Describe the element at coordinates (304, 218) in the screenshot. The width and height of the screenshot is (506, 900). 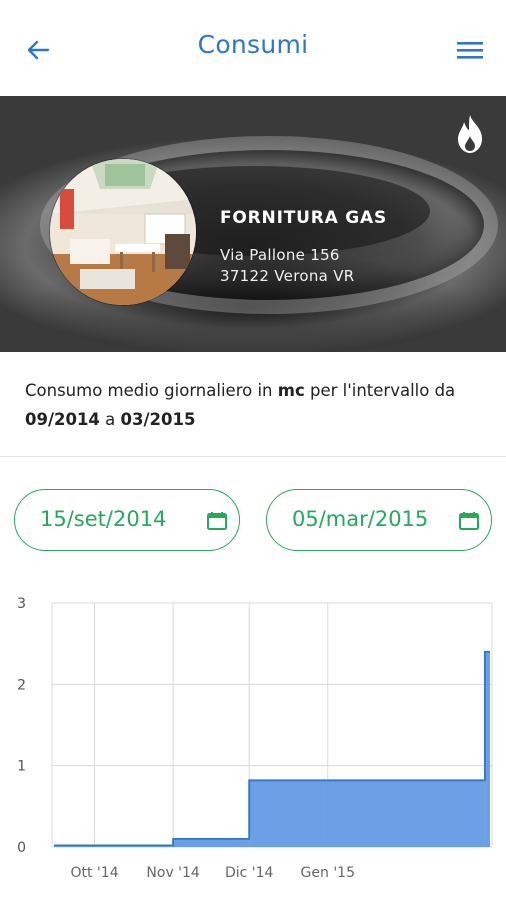
I see `supply-title: FORNITURA GAS` at that location.